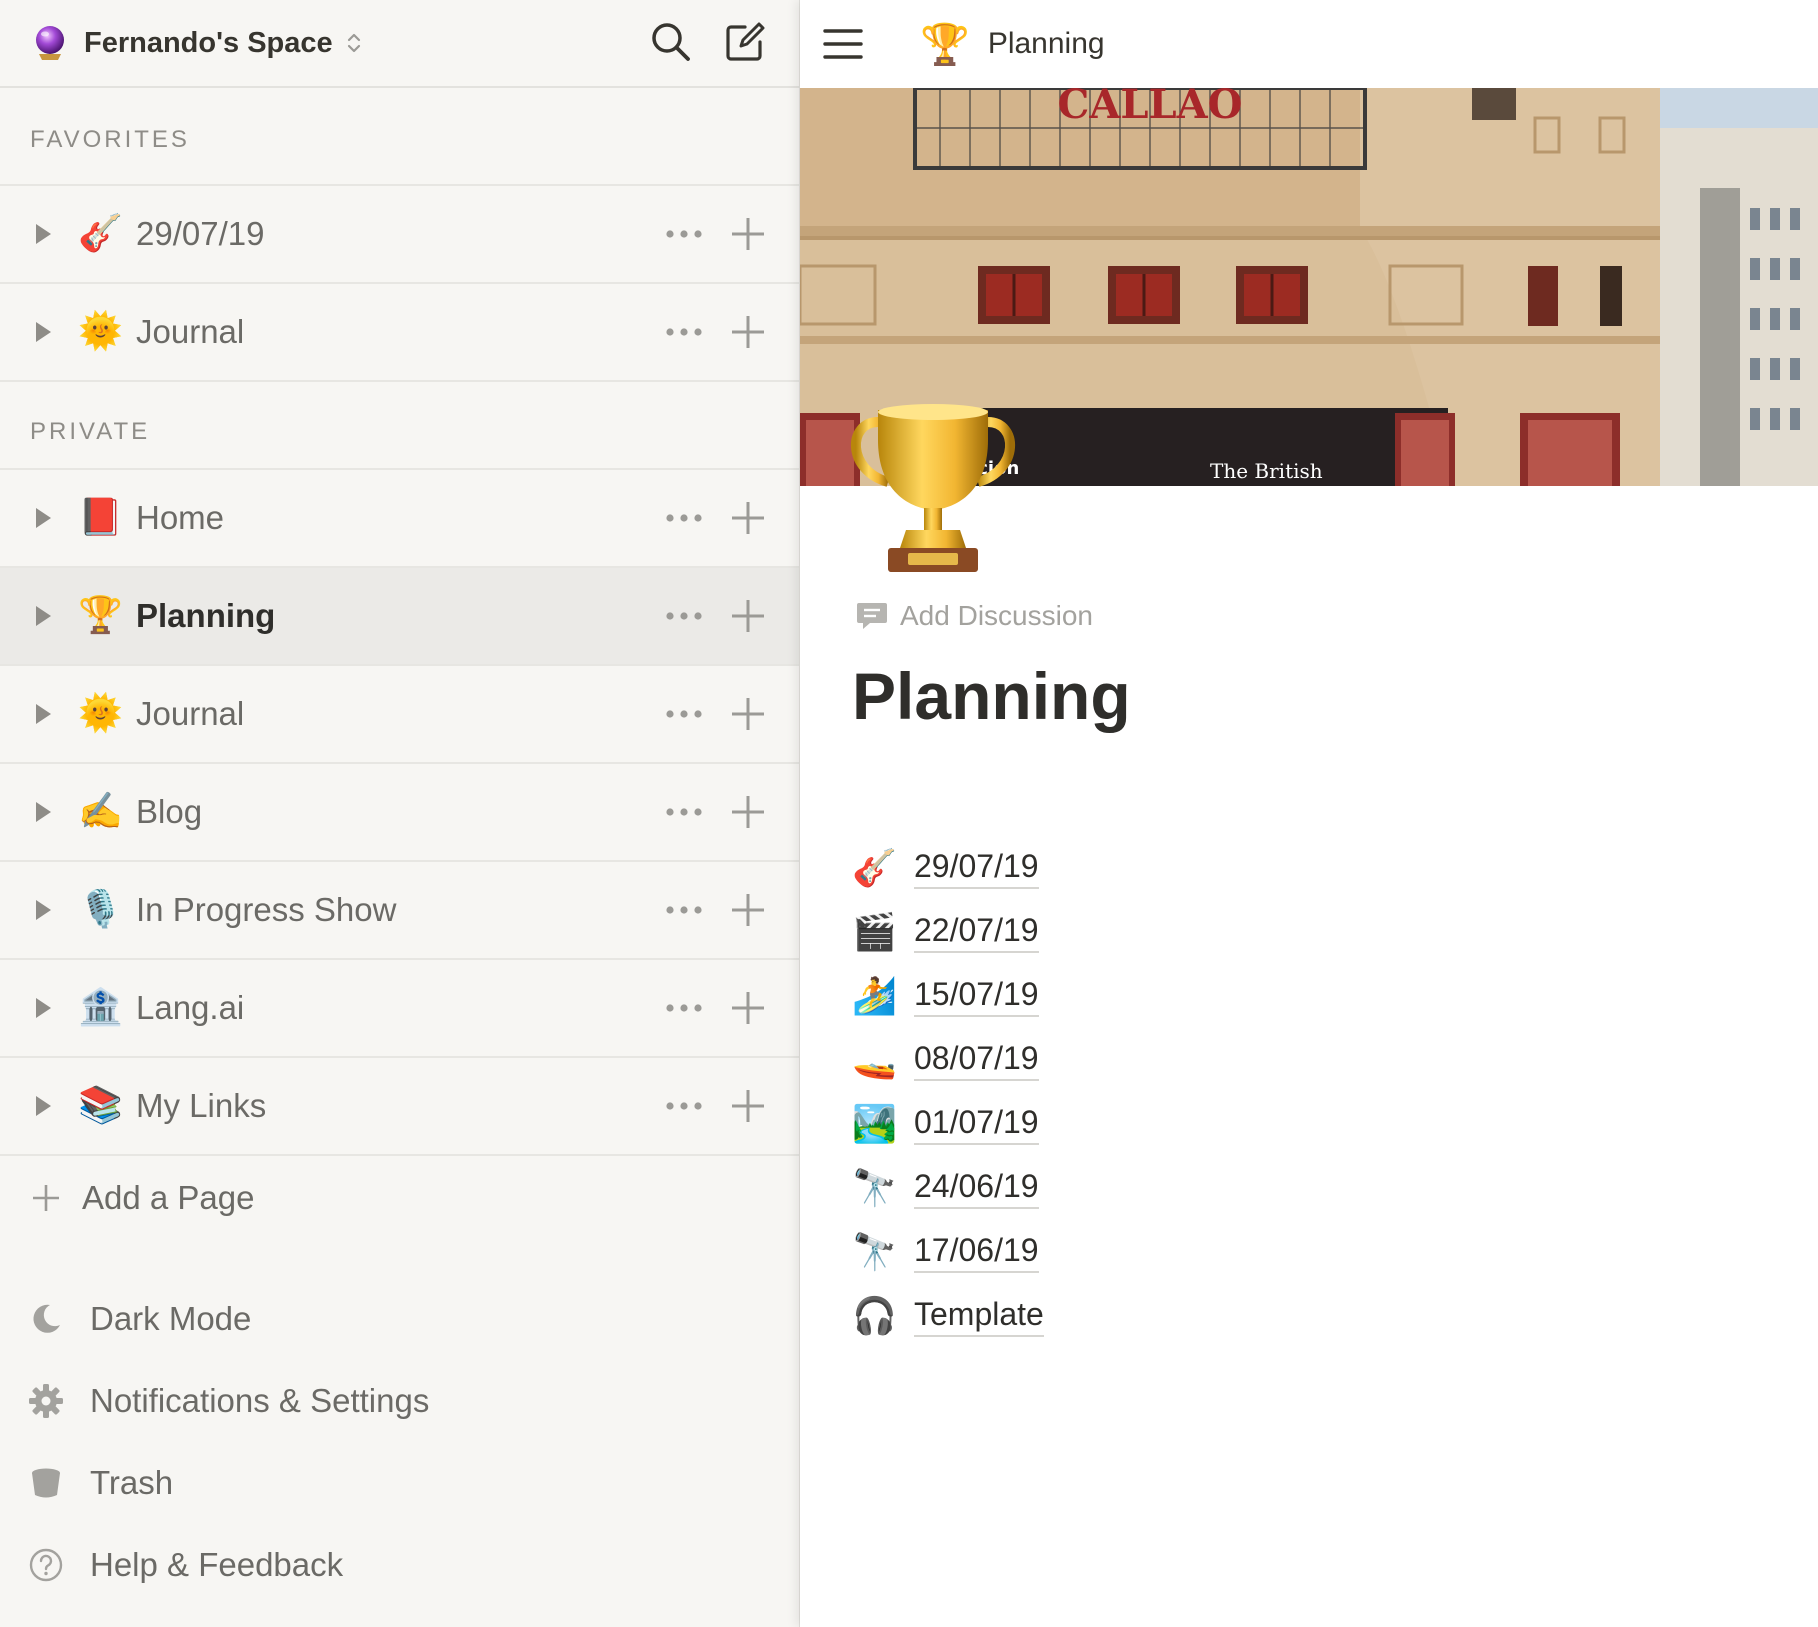 This screenshot has width=1818, height=1627. I want to click on sidebar-item-journal: 🌞 Journal, so click(399, 715).